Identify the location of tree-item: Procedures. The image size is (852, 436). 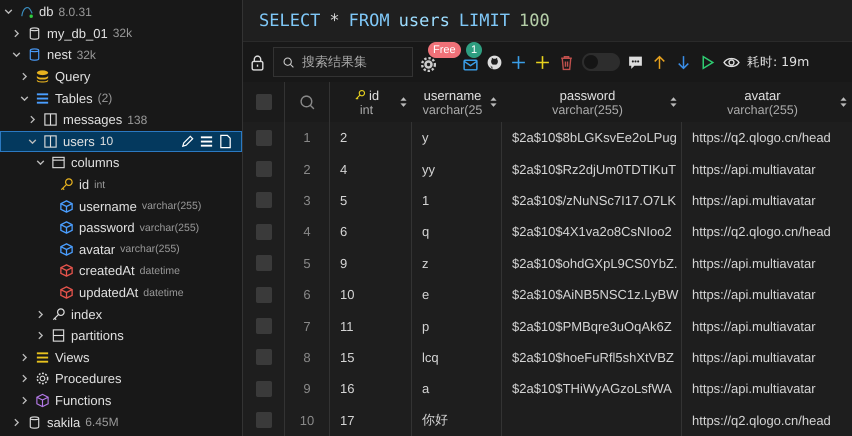
(121, 379).